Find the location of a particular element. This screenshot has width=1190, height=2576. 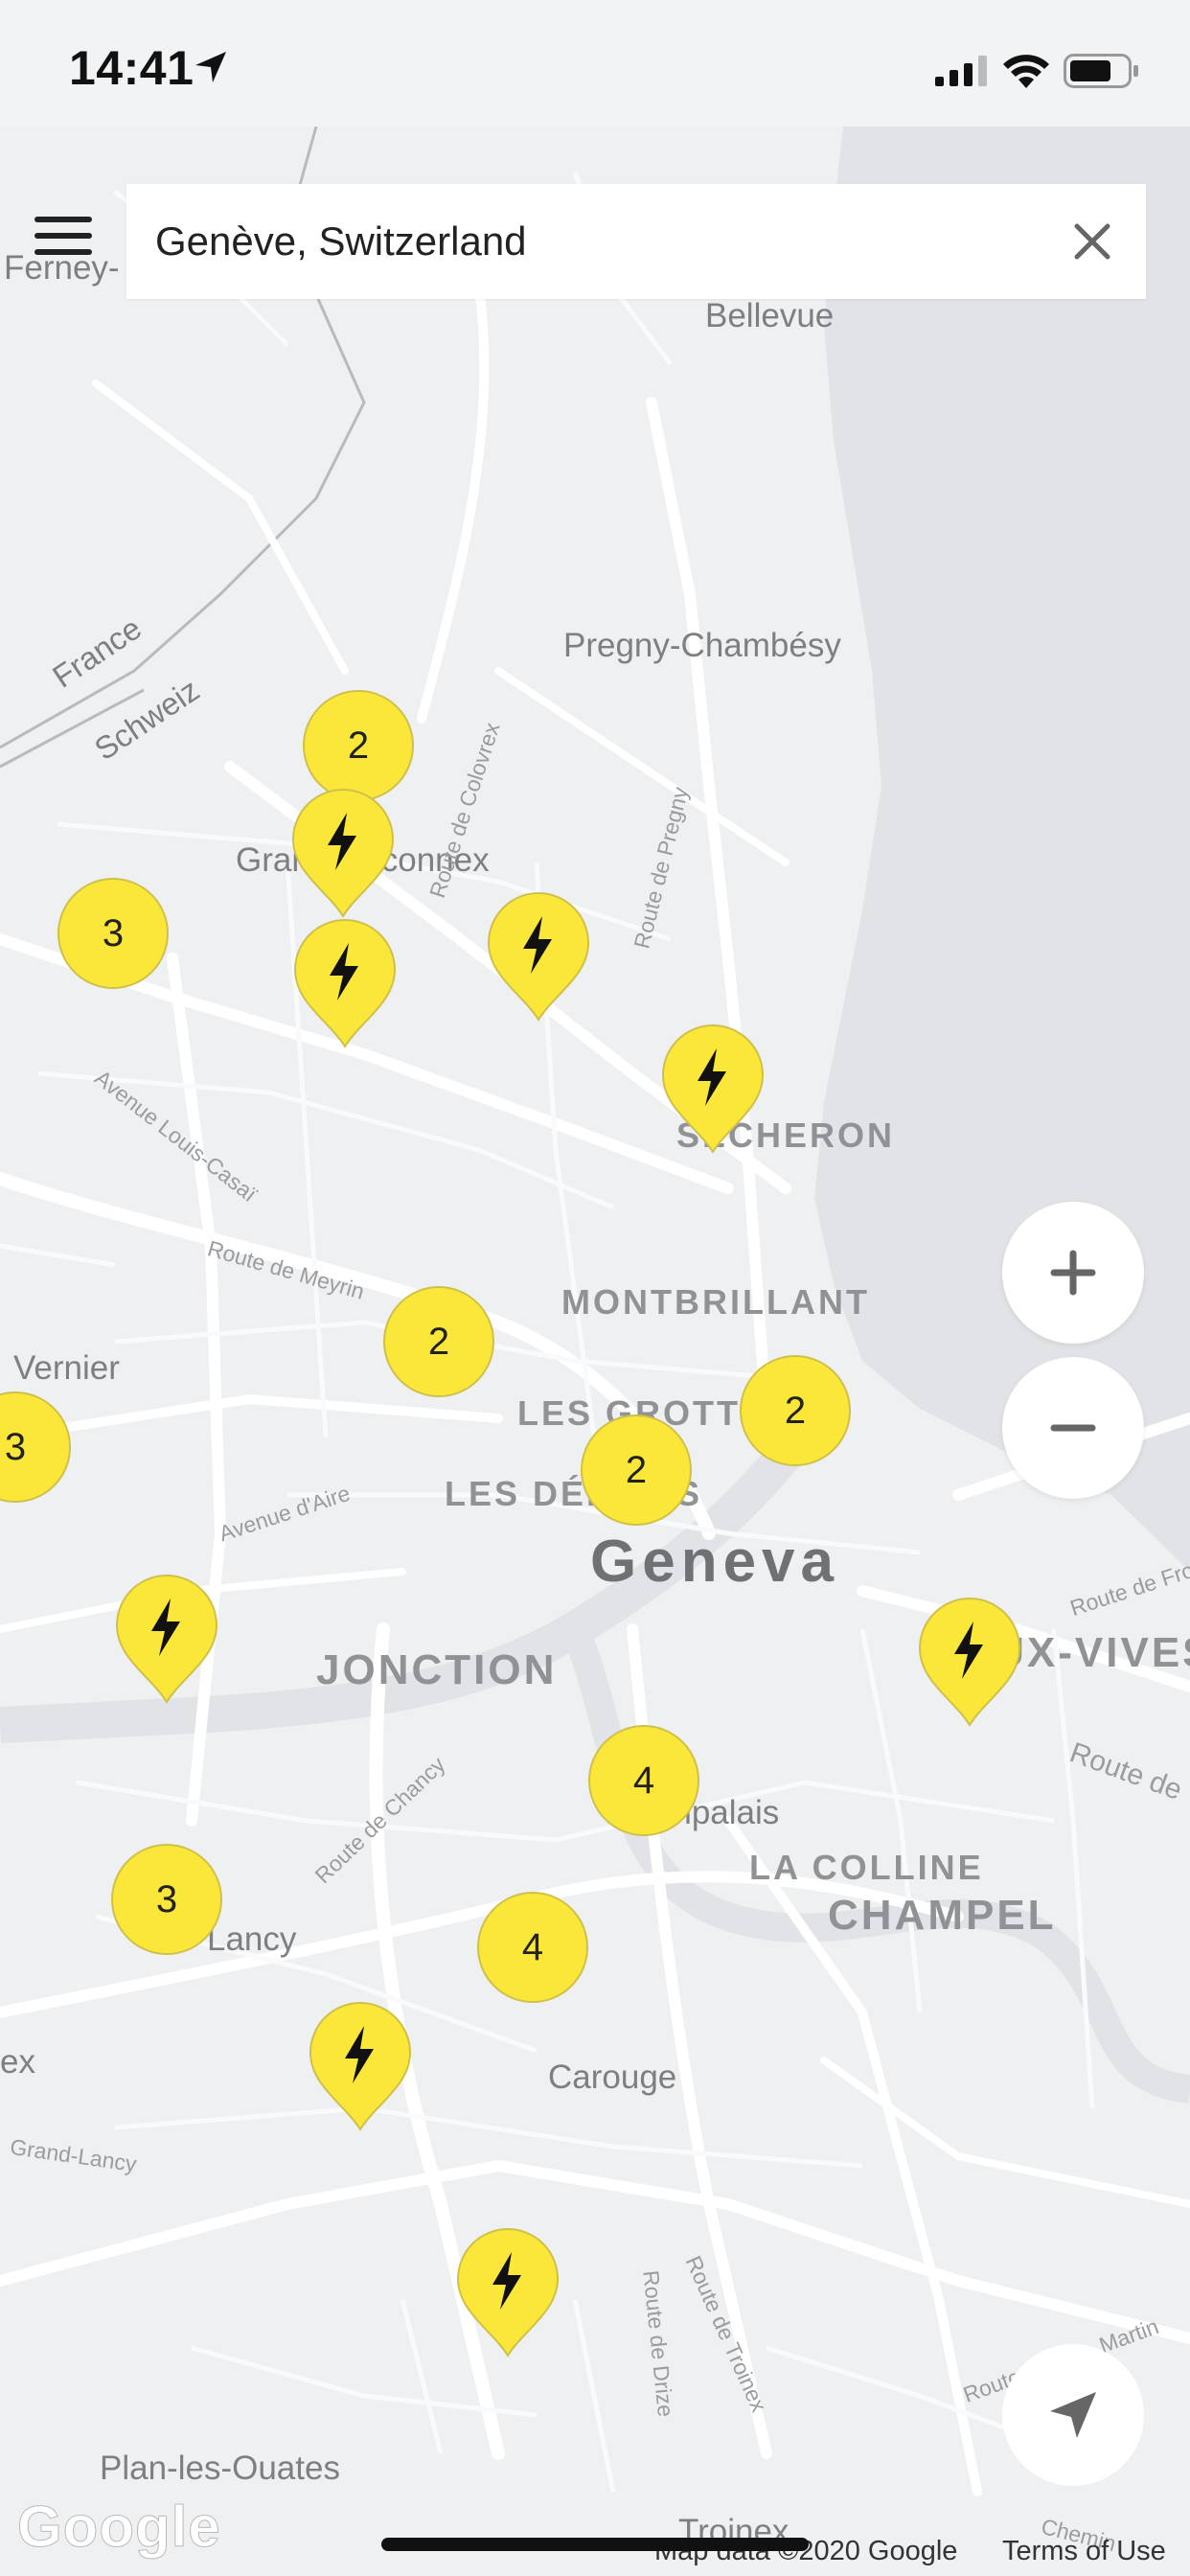

place-label-lancy: Lancy is located at coordinates (252, 1939).